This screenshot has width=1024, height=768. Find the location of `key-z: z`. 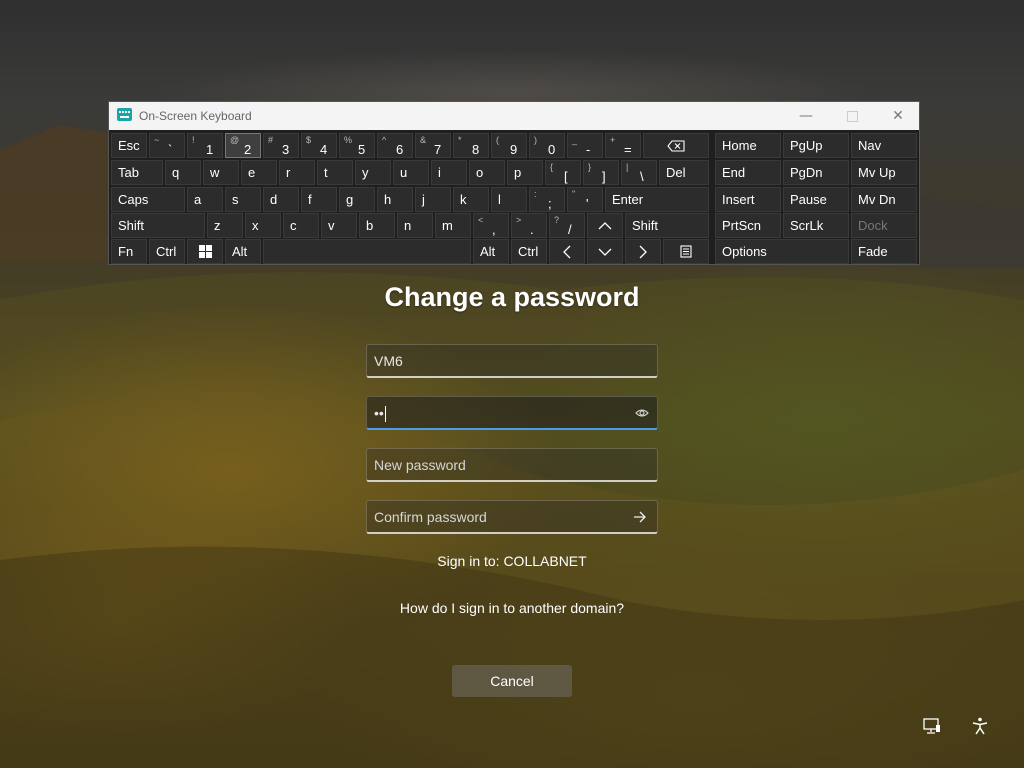

key-z: z is located at coordinates (225, 225).